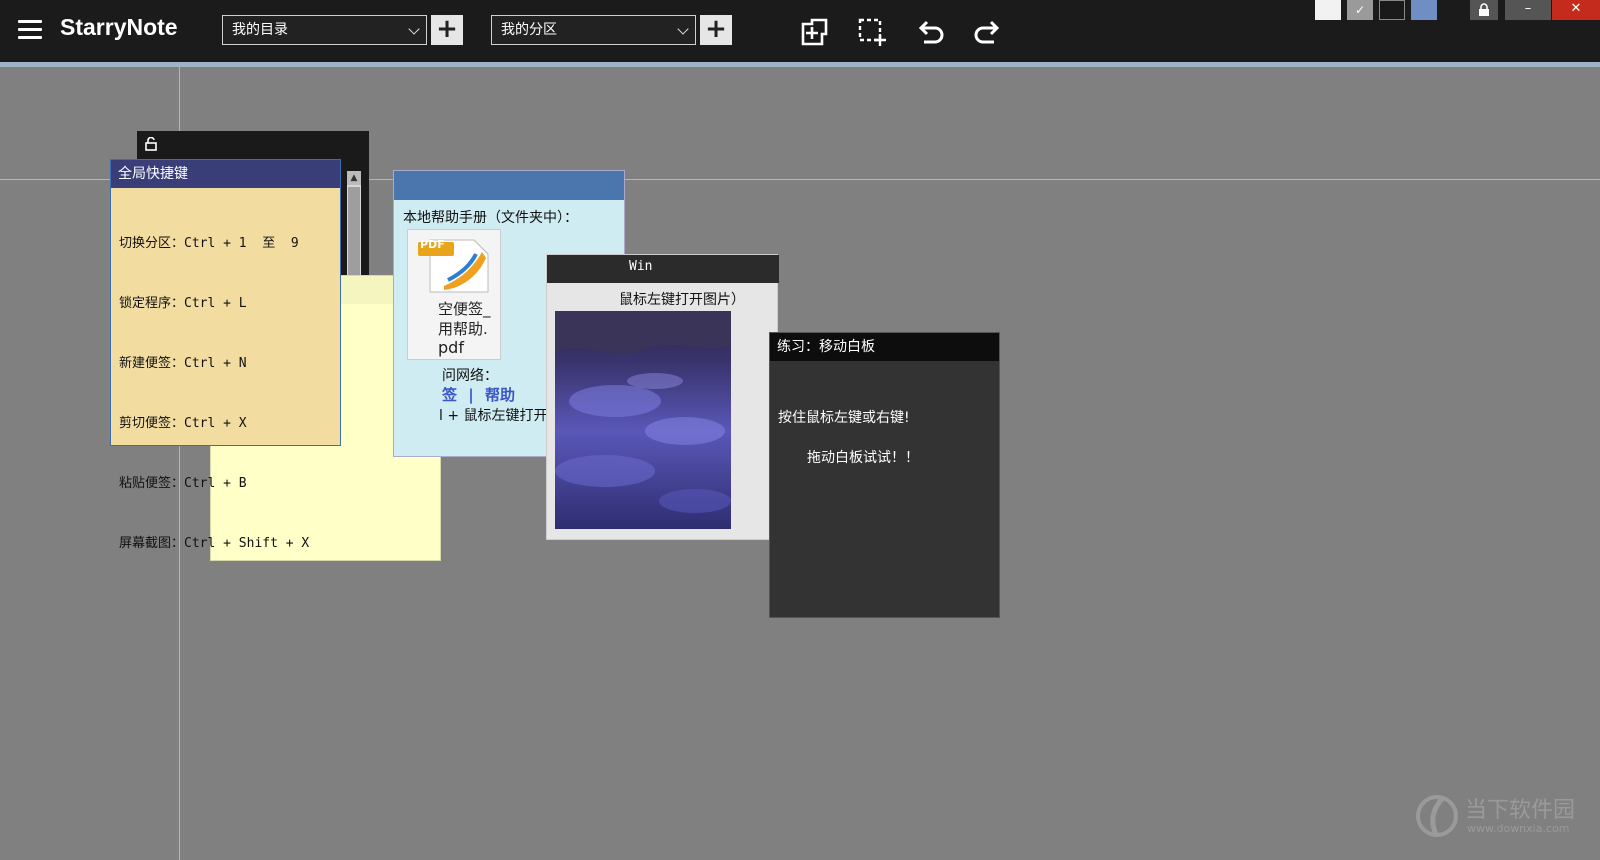 Image resolution: width=1600 pixels, height=860 pixels. What do you see at coordinates (183, 483) in the screenshot?
I see `shortcut-line: 粘贴便签：Ctrl + B` at bounding box center [183, 483].